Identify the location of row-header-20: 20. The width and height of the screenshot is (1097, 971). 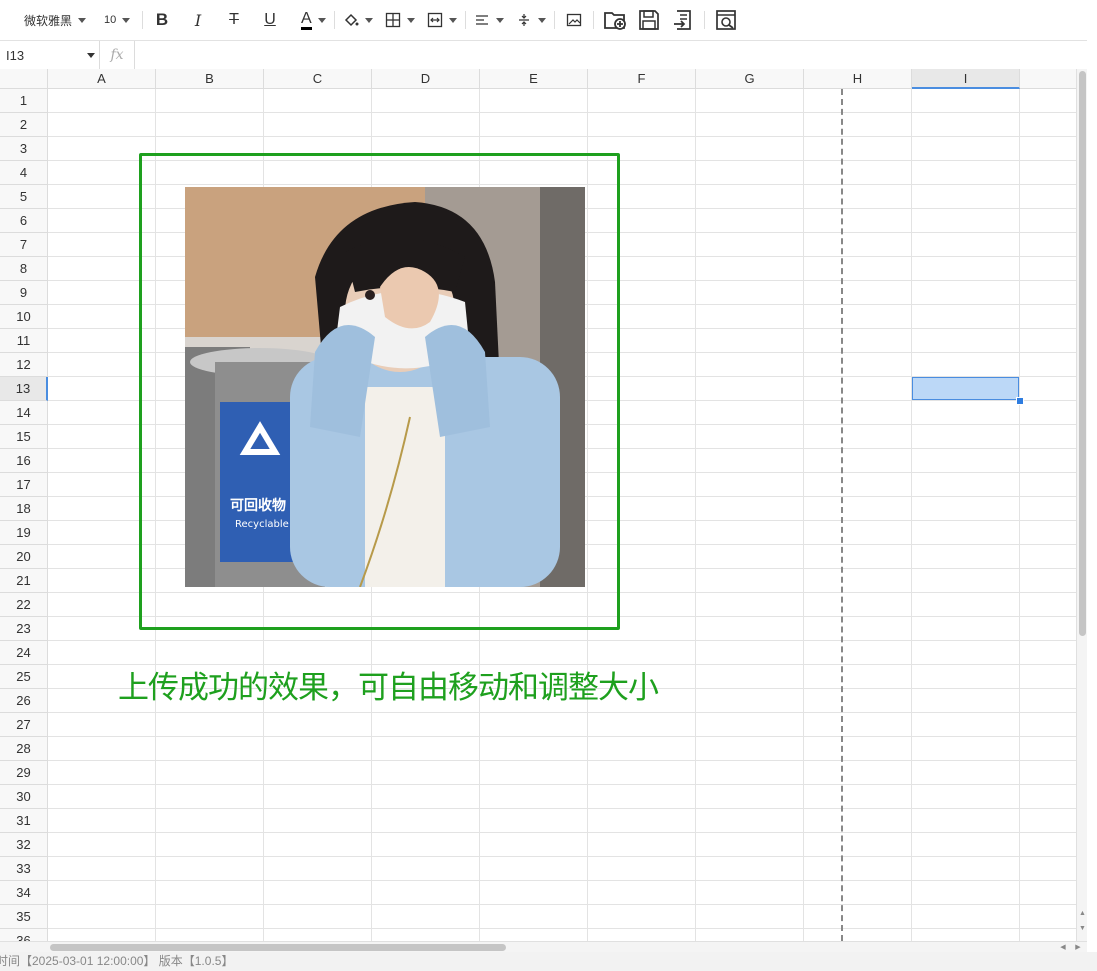
(24, 557).